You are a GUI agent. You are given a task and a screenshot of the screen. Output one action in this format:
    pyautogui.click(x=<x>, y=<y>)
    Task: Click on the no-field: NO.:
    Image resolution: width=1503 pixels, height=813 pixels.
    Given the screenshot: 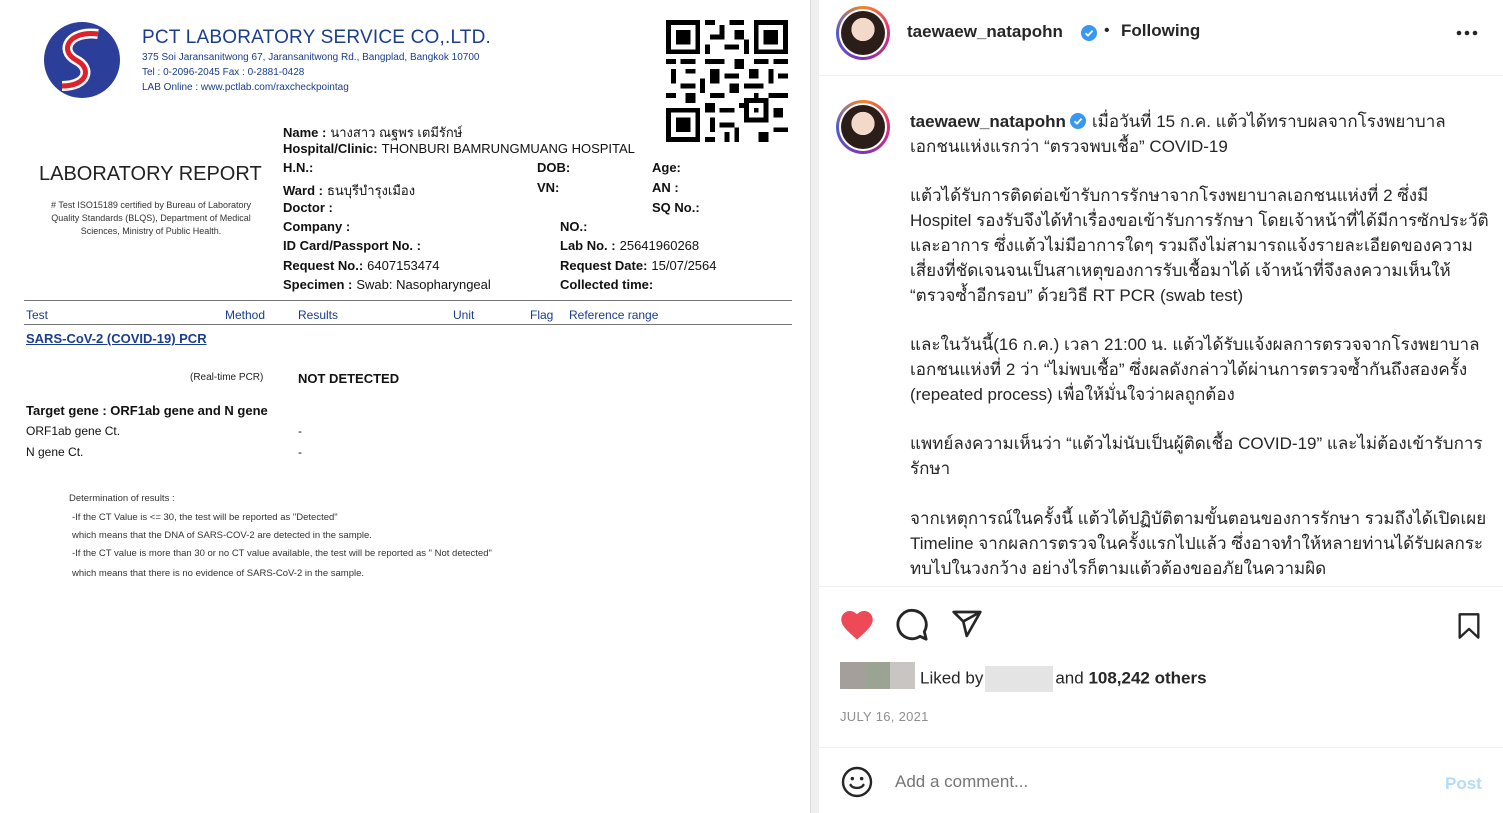 What is the action you would take?
    pyautogui.click(x=574, y=226)
    